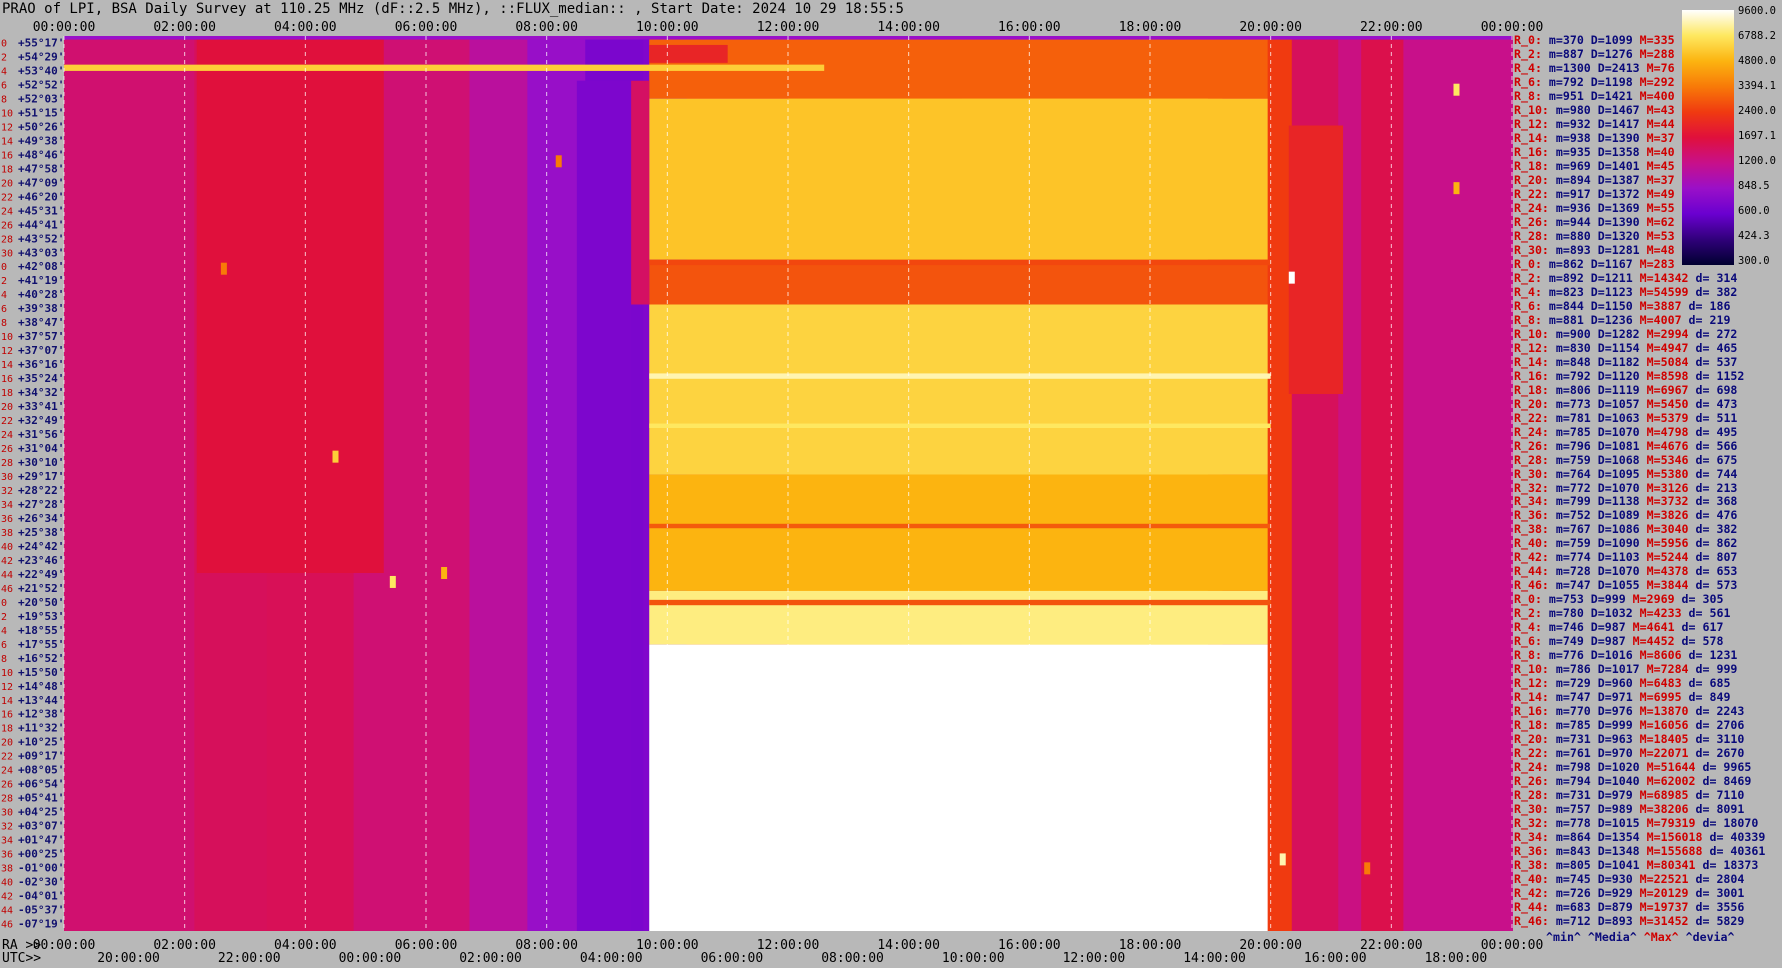 The height and width of the screenshot is (968, 1782). Describe the element at coordinates (1569, 515) in the screenshot. I see `stat-m: m=752` at that location.